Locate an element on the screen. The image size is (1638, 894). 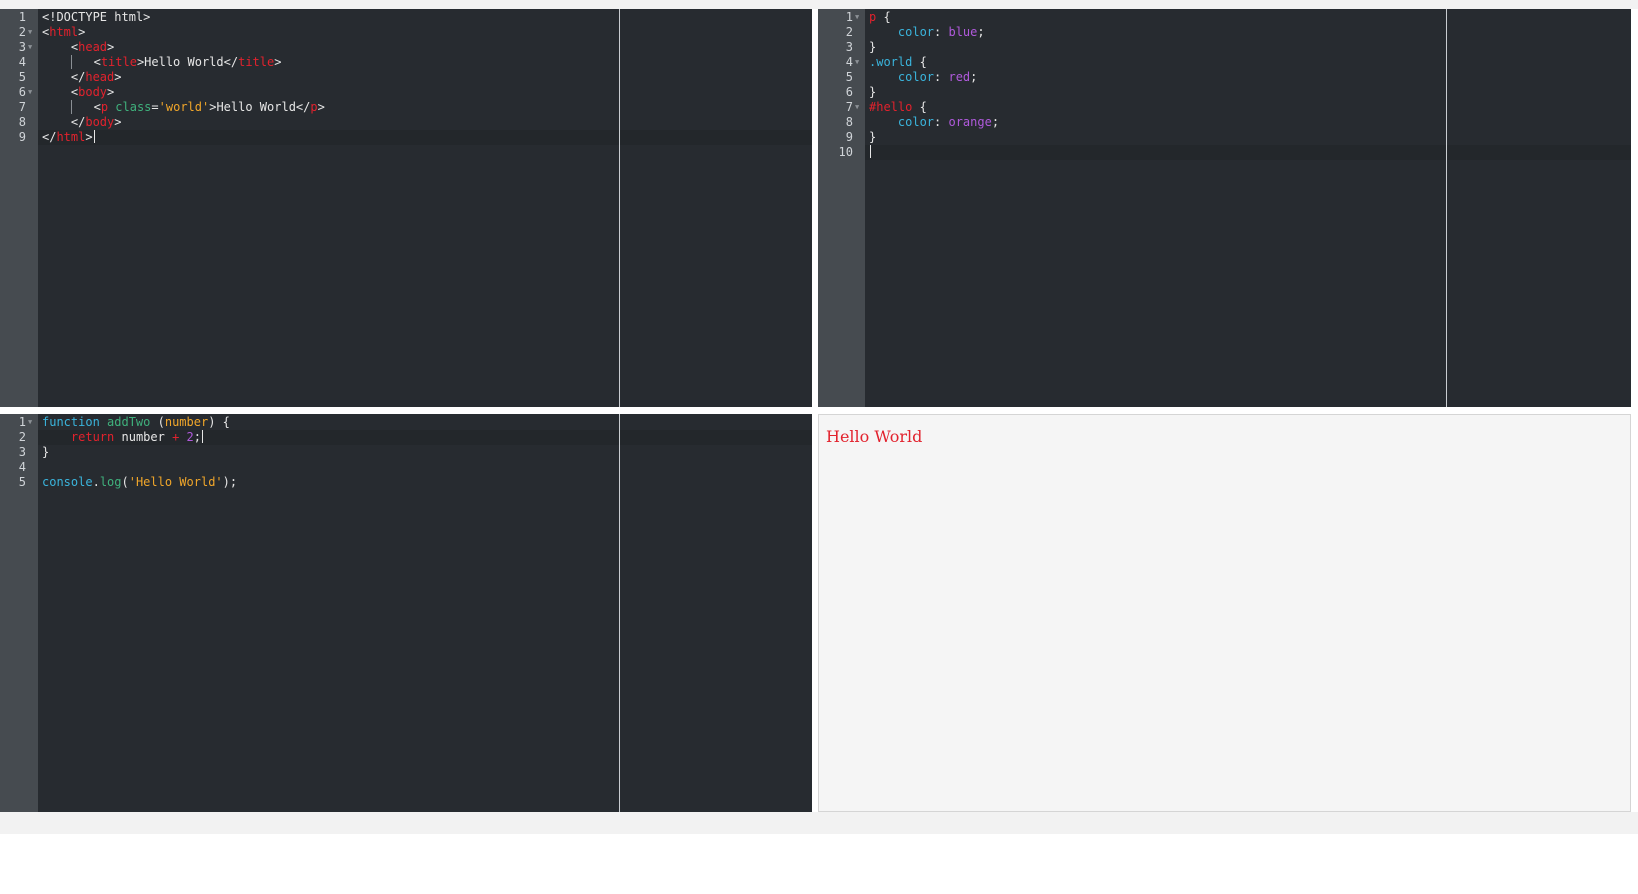
token: function is located at coordinates (71, 422).